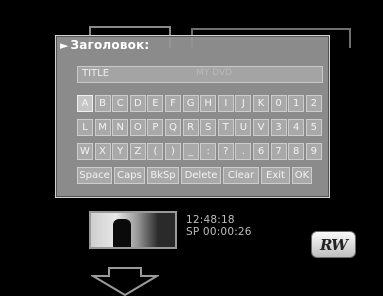 This screenshot has height=296, width=383. What do you see at coordinates (96, 73) in the screenshot?
I see `title-input-value: TITLE` at bounding box center [96, 73].